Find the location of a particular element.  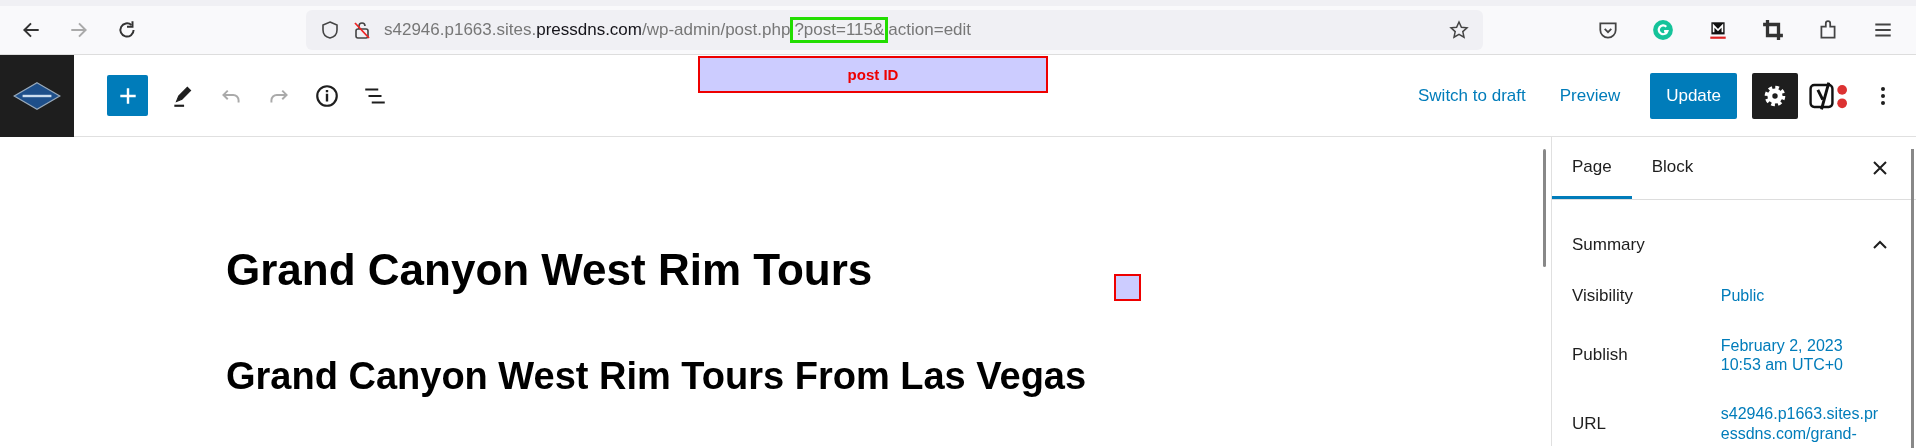

field-label: Visibility is located at coordinates (1603, 296).